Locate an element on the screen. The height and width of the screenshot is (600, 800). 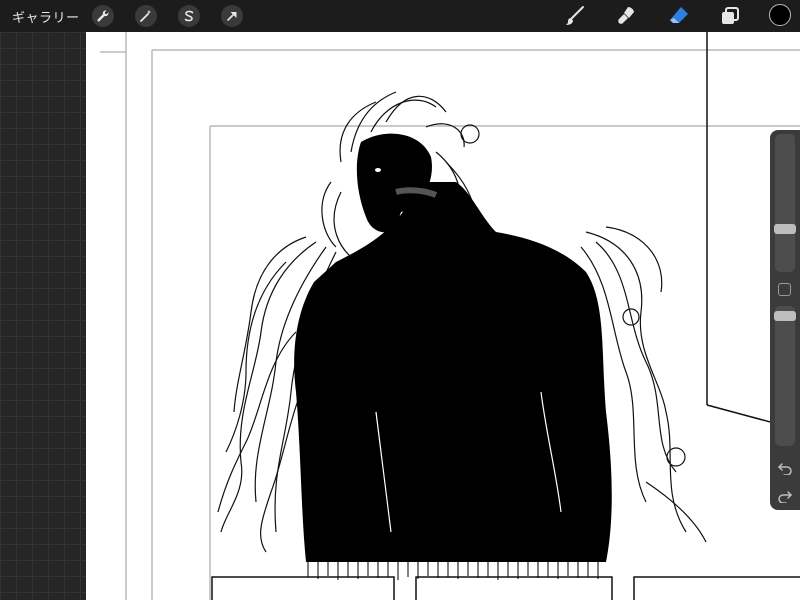
gallery-button: ギャラリー is located at coordinates (46, 16).